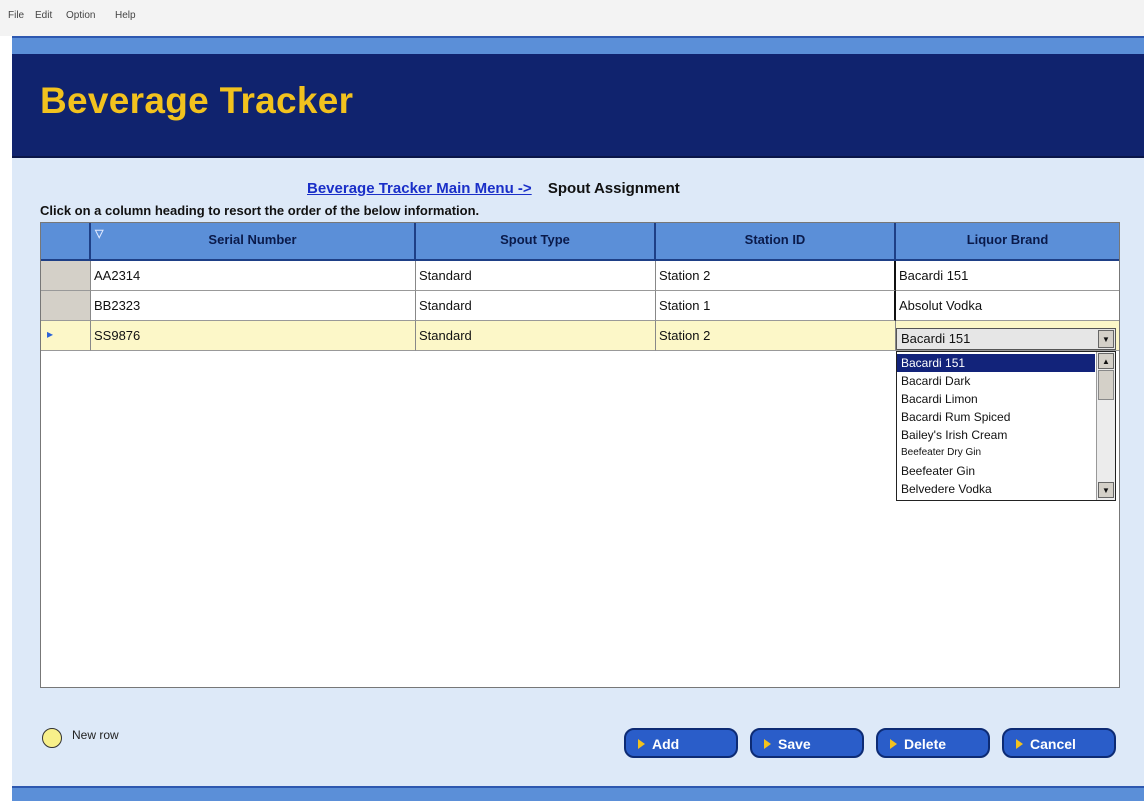 This screenshot has height=801, width=1144. I want to click on dropdown-scrollbar: ▲ ▼, so click(1105, 426).